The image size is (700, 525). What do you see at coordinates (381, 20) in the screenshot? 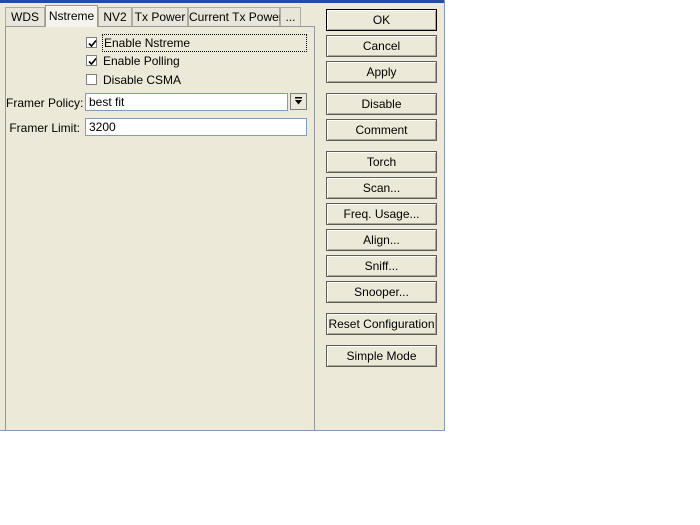
I see `ok-button: OK` at bounding box center [381, 20].